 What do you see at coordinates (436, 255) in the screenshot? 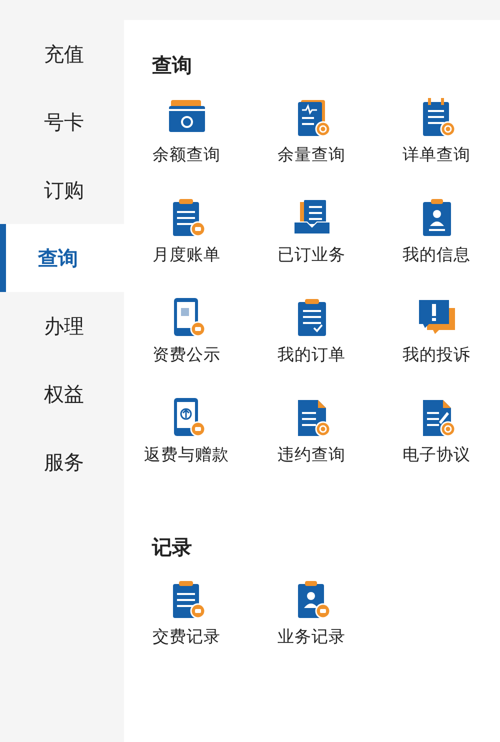
I see `menu-item-label: 我的信息` at bounding box center [436, 255].